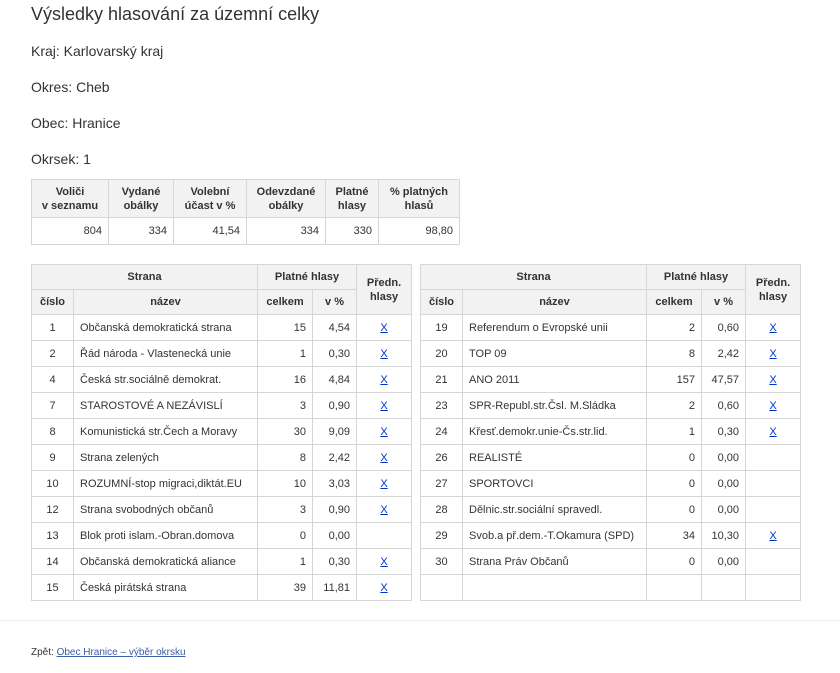  I want to click on okrsek-label: Okrsek: 1, so click(61, 159).